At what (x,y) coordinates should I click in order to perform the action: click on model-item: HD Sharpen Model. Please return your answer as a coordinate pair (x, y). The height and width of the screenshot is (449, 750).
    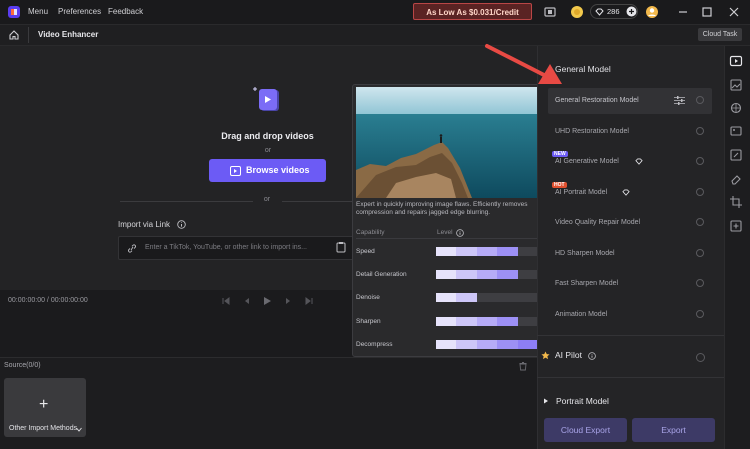
    Looking at the image, I should click on (630, 254).